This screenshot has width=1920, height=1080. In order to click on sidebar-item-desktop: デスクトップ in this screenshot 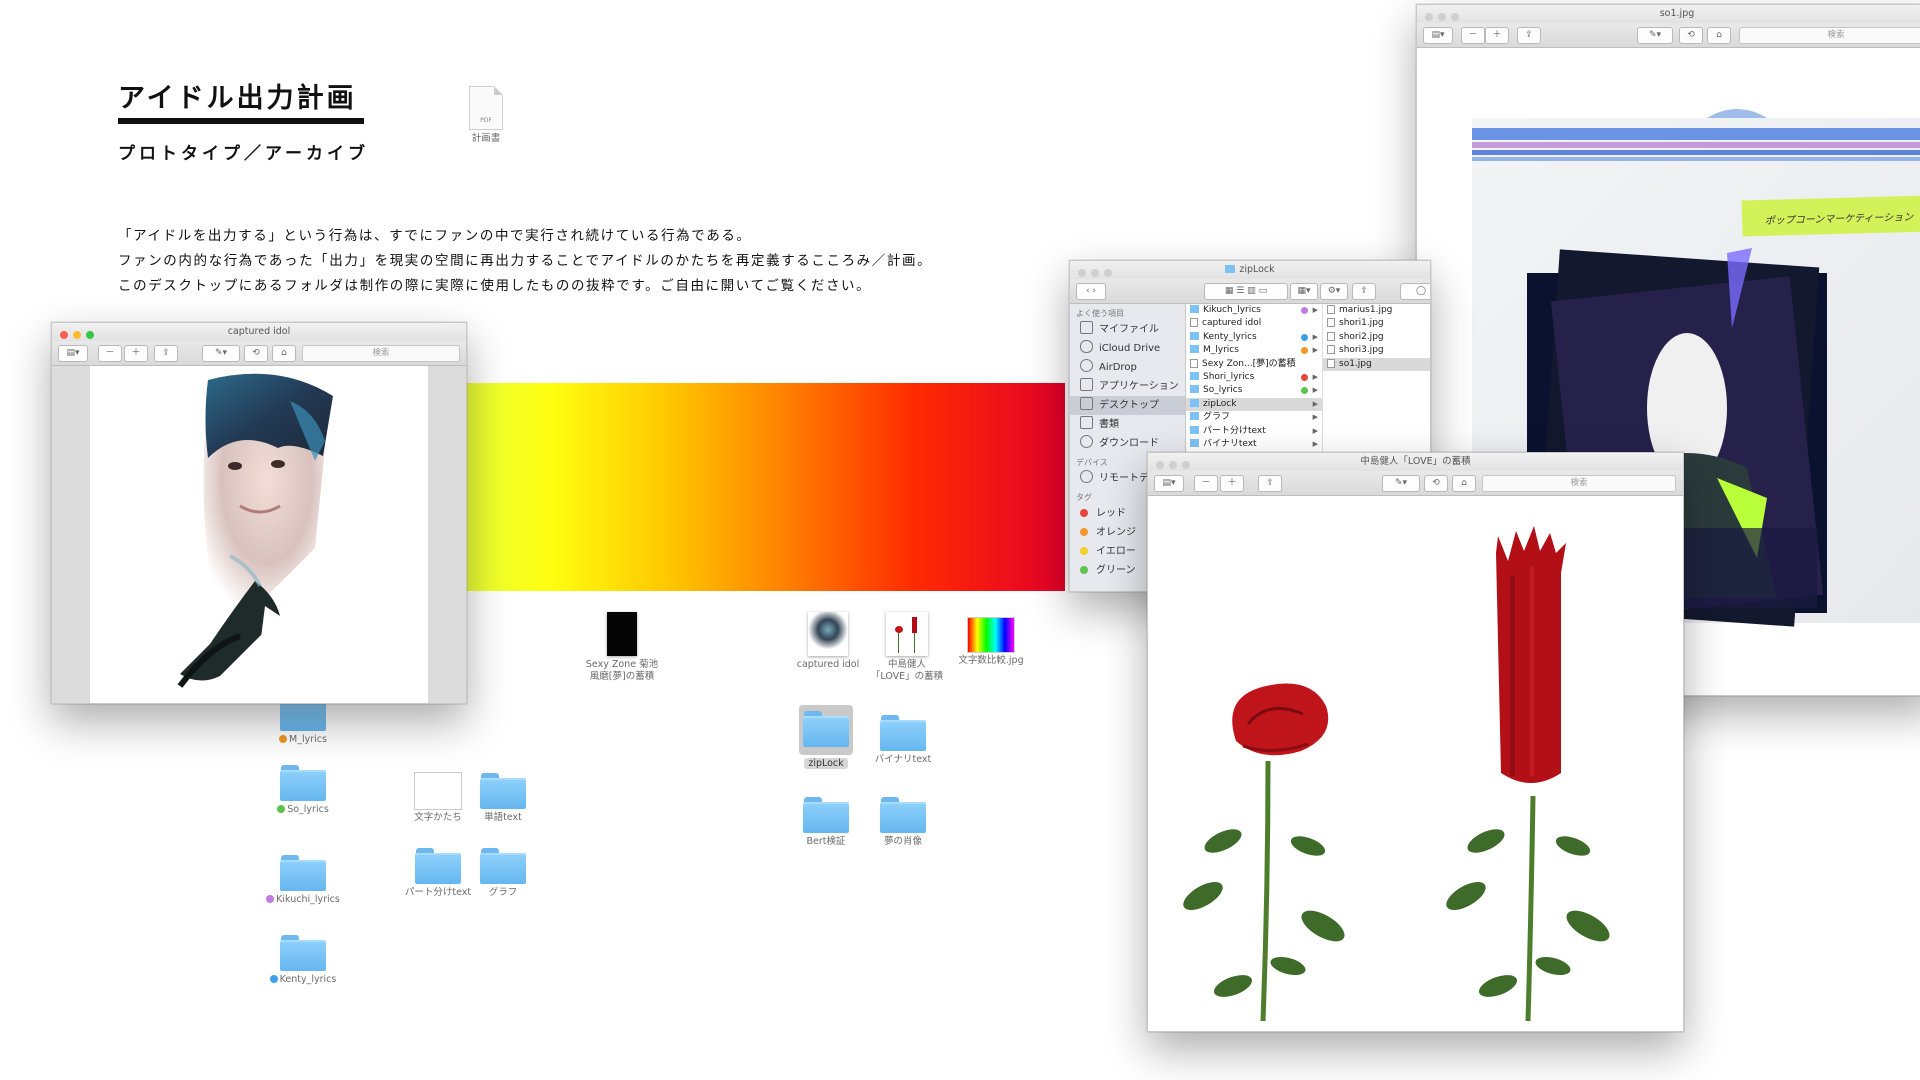, I will do `click(1127, 405)`.